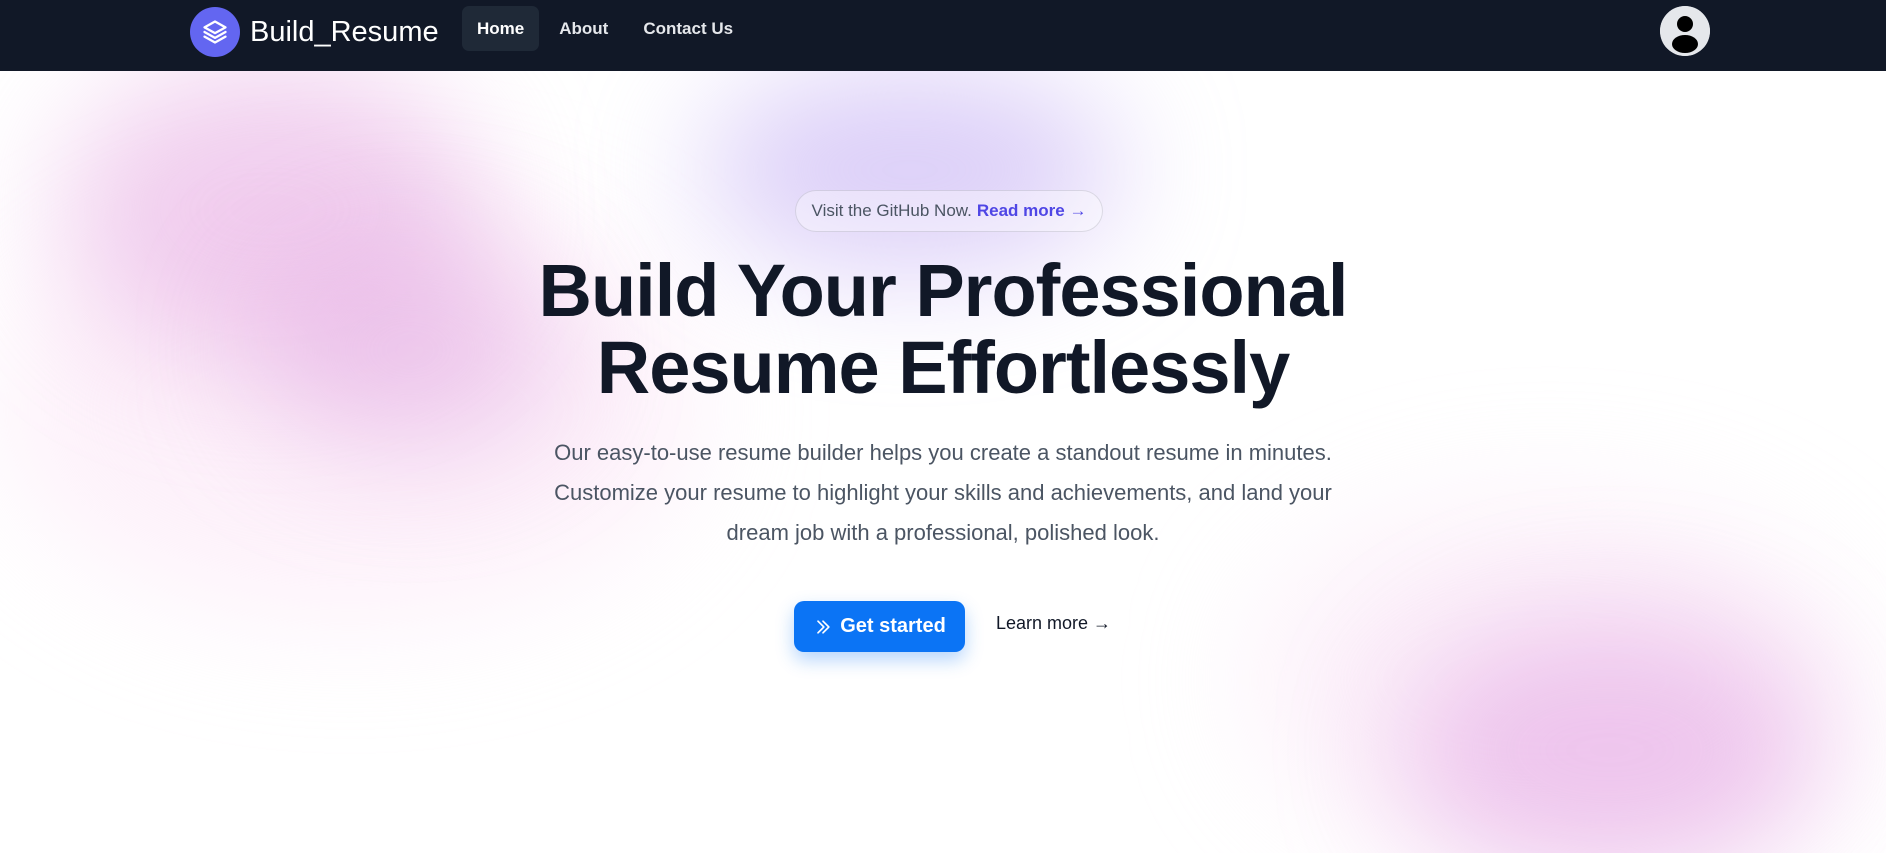 The width and height of the screenshot is (1886, 853). Describe the element at coordinates (943, 290) in the screenshot. I see `headline-line-1: Build Your Professional` at that location.